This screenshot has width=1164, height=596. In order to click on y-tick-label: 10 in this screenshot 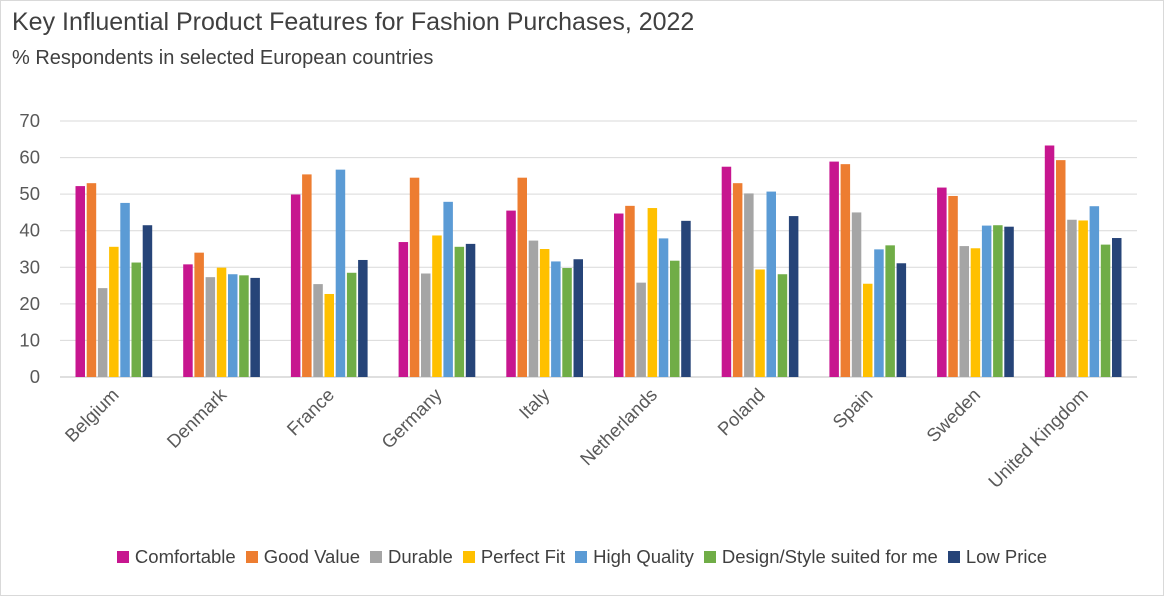, I will do `click(29, 339)`.